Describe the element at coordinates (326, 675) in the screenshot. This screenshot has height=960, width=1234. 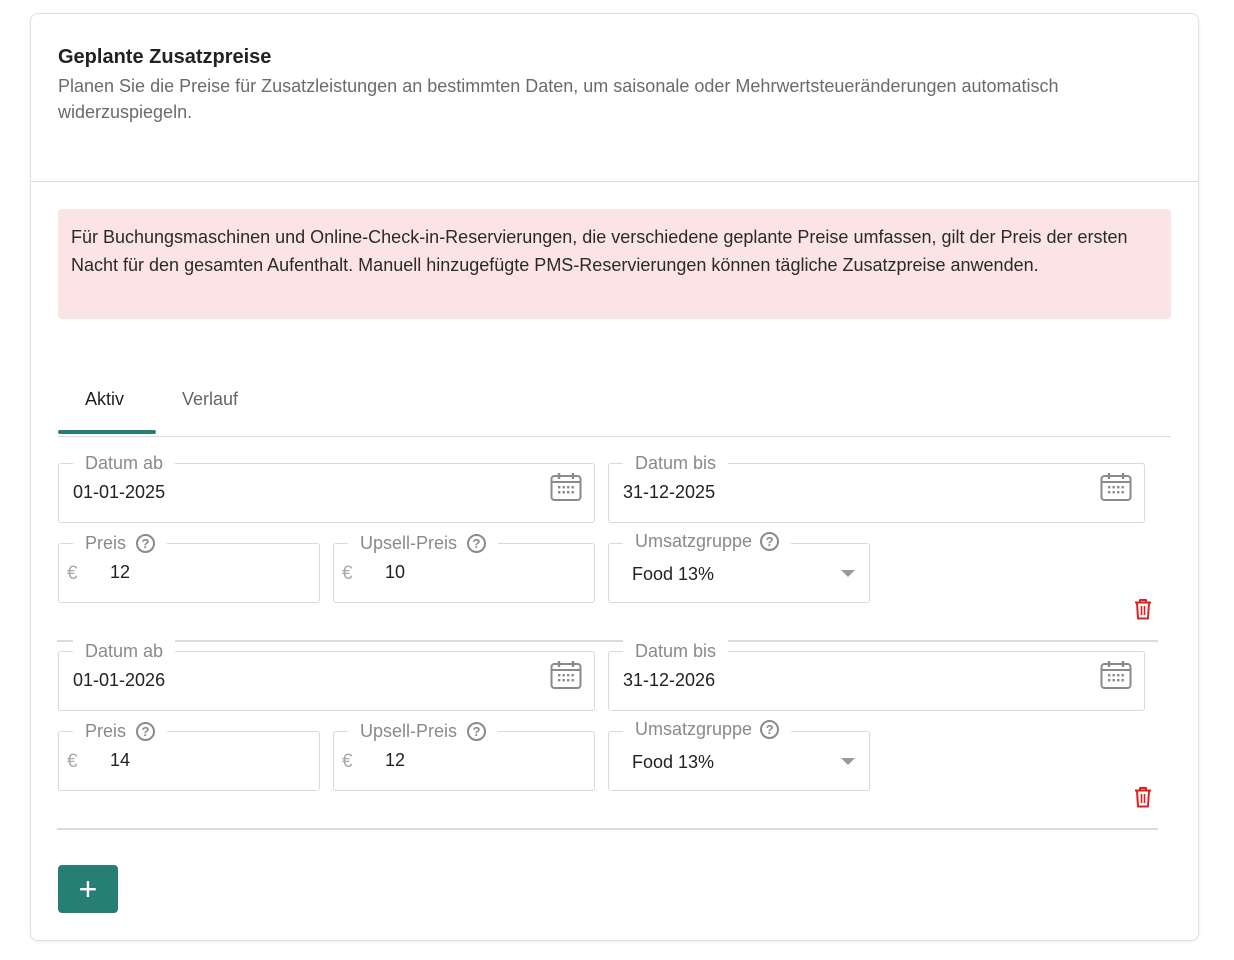
I see `date-from-field: Datum ab 01-01-2026` at that location.